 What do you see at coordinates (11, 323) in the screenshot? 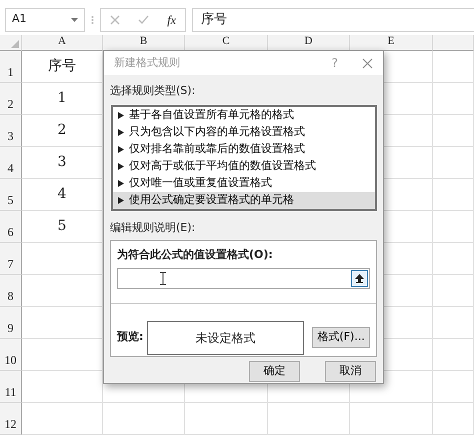
I see `row-header: 9` at bounding box center [11, 323].